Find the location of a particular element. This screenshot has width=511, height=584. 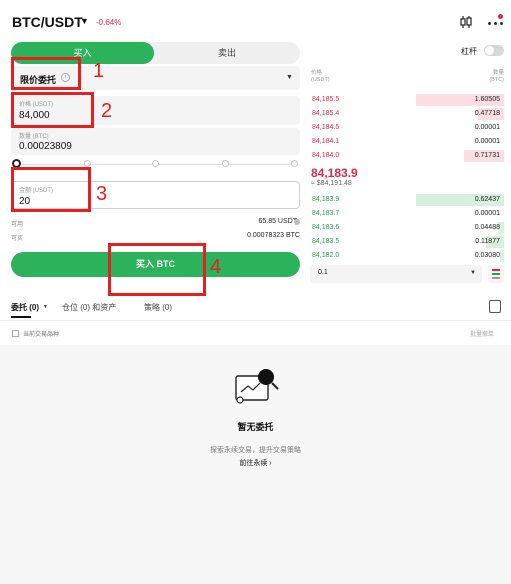

last-price-fiat: ≈ $84,191.48 is located at coordinates (331, 183).